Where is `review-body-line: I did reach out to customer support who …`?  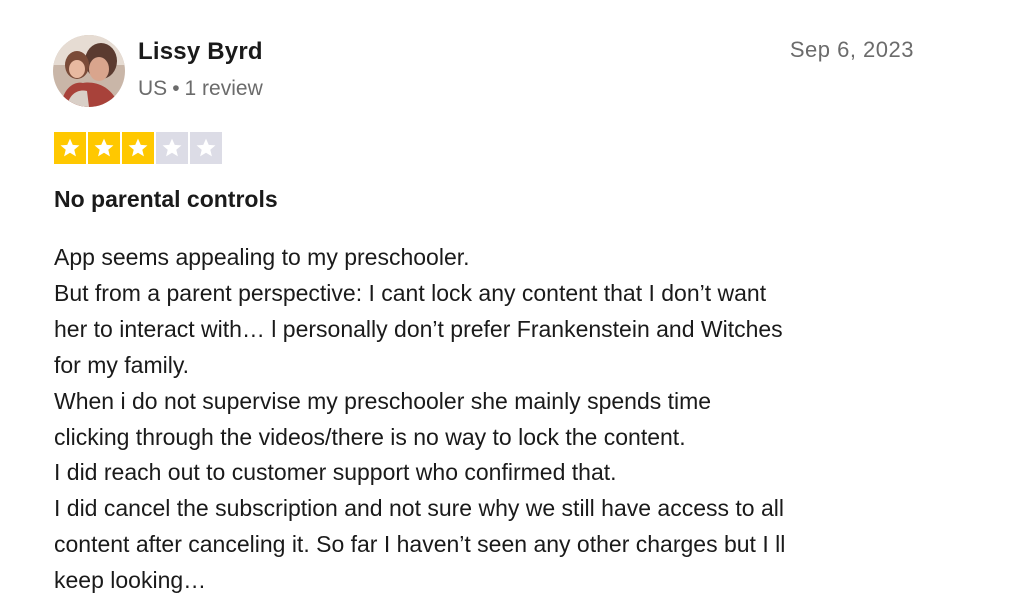
review-body-line: I did reach out to customer support who … is located at coordinates (335, 472).